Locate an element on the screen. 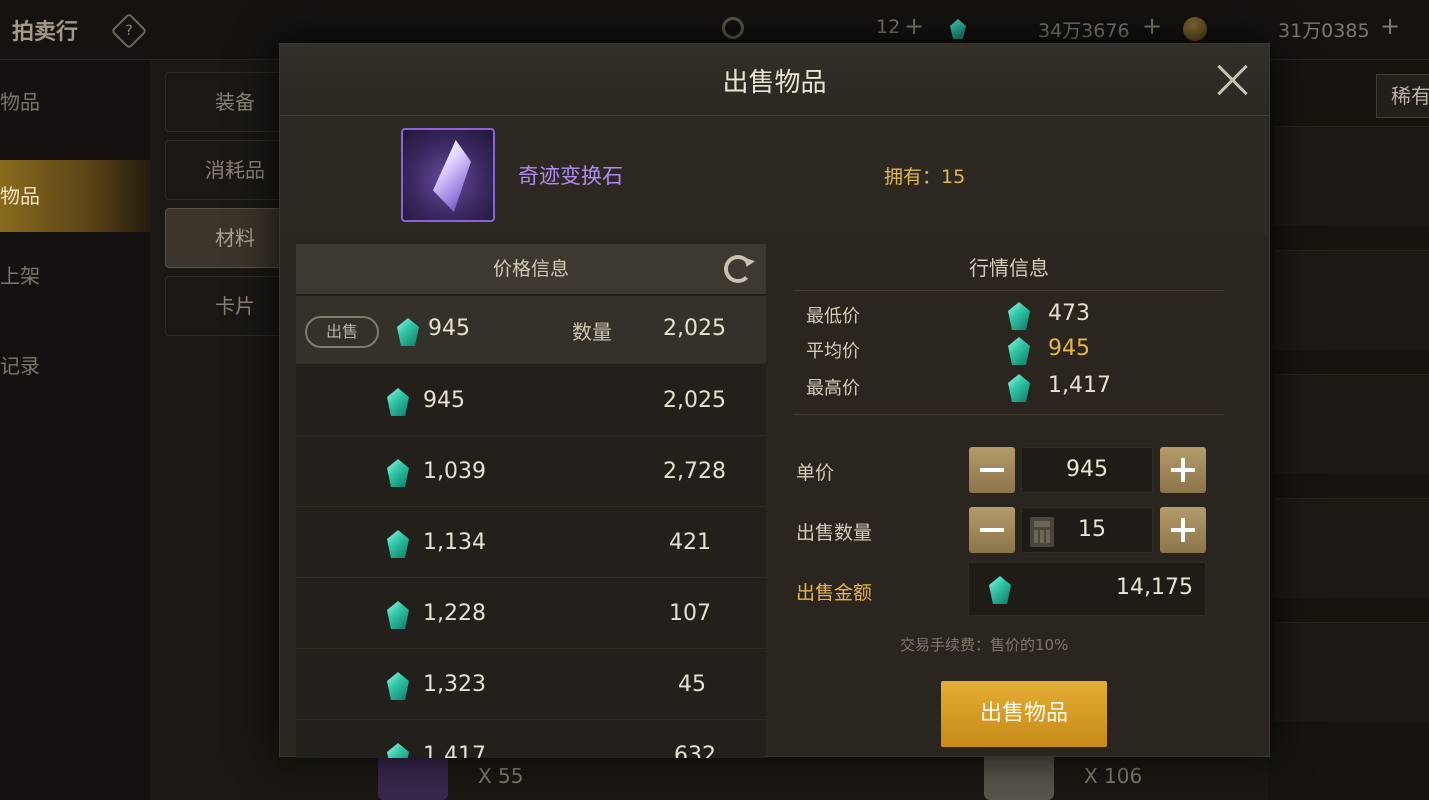 The height and width of the screenshot is (800, 1429). close-icon is located at coordinates (1233, 80).